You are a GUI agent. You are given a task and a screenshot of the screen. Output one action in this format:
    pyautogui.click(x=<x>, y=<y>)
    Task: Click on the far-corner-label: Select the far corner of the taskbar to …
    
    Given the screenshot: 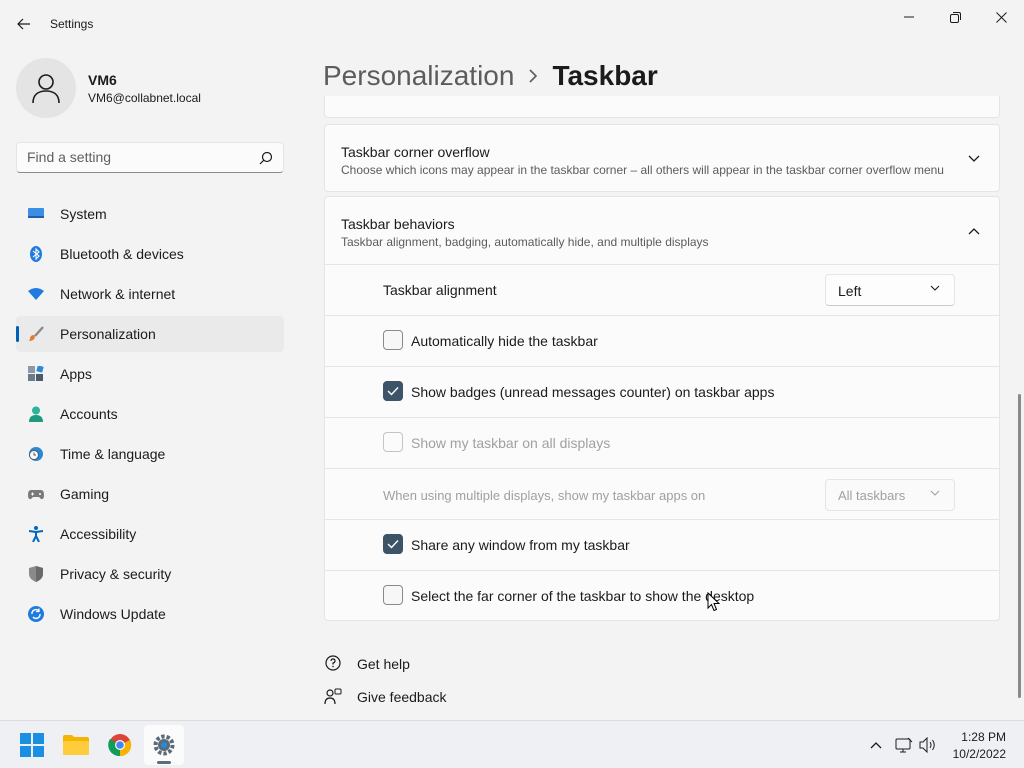 What is the action you would take?
    pyautogui.click(x=582, y=596)
    